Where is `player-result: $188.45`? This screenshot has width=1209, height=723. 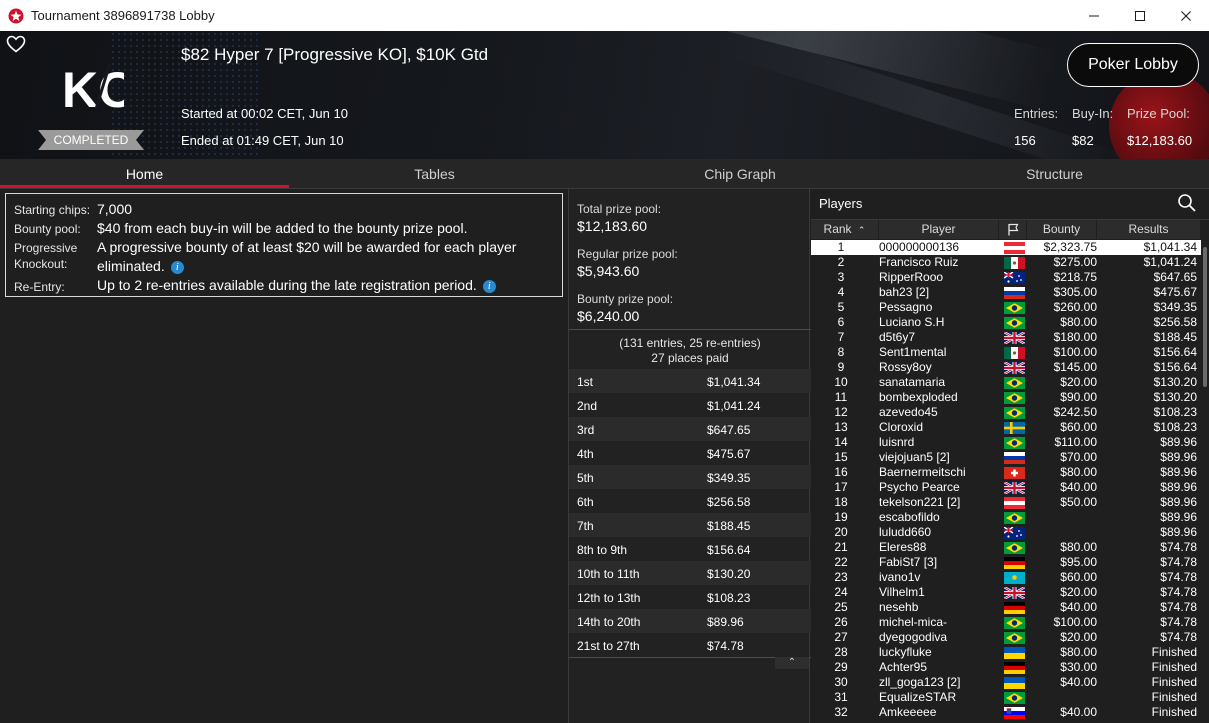
player-result: $188.45 is located at coordinates (1175, 337).